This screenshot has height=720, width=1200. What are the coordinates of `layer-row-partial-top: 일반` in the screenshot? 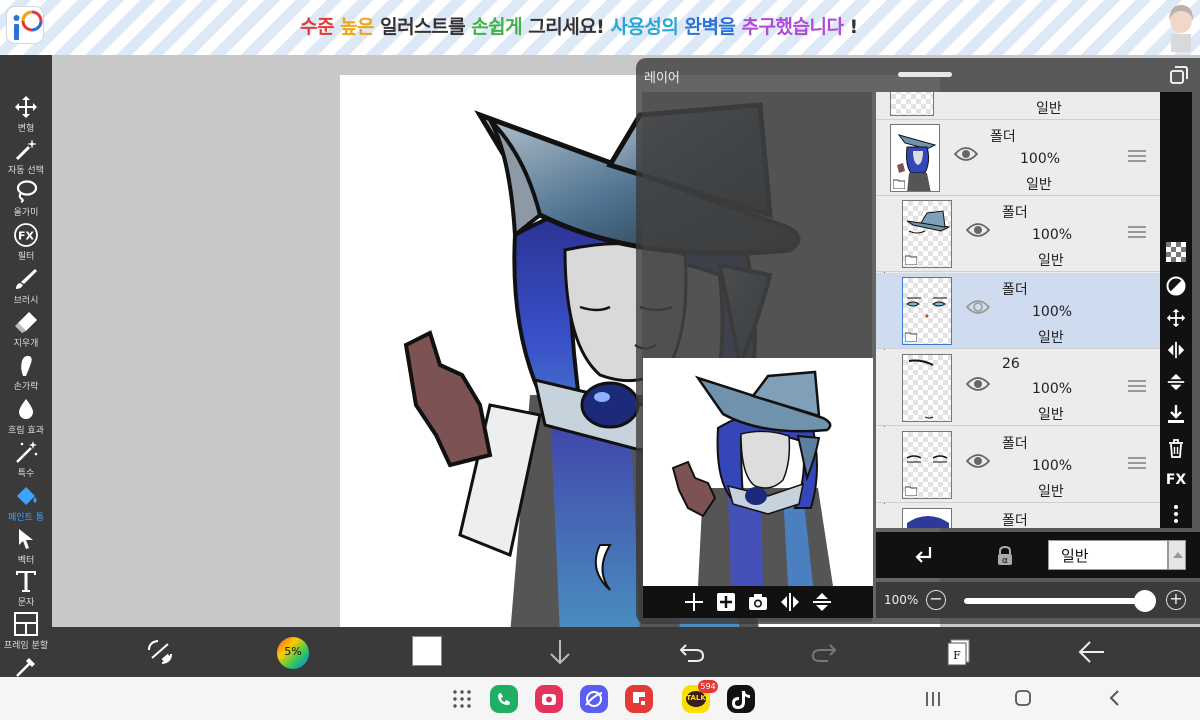 It's located at (1018, 106).